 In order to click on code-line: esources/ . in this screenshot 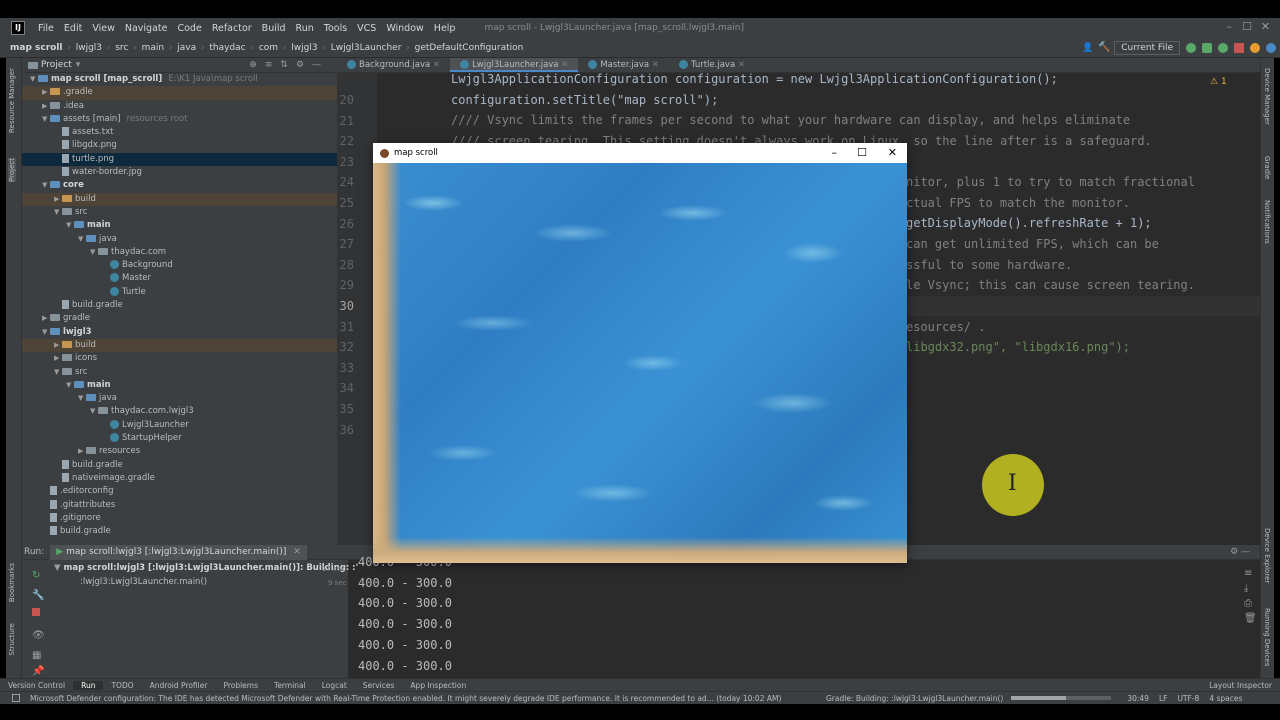, I will do `click(945, 327)`.